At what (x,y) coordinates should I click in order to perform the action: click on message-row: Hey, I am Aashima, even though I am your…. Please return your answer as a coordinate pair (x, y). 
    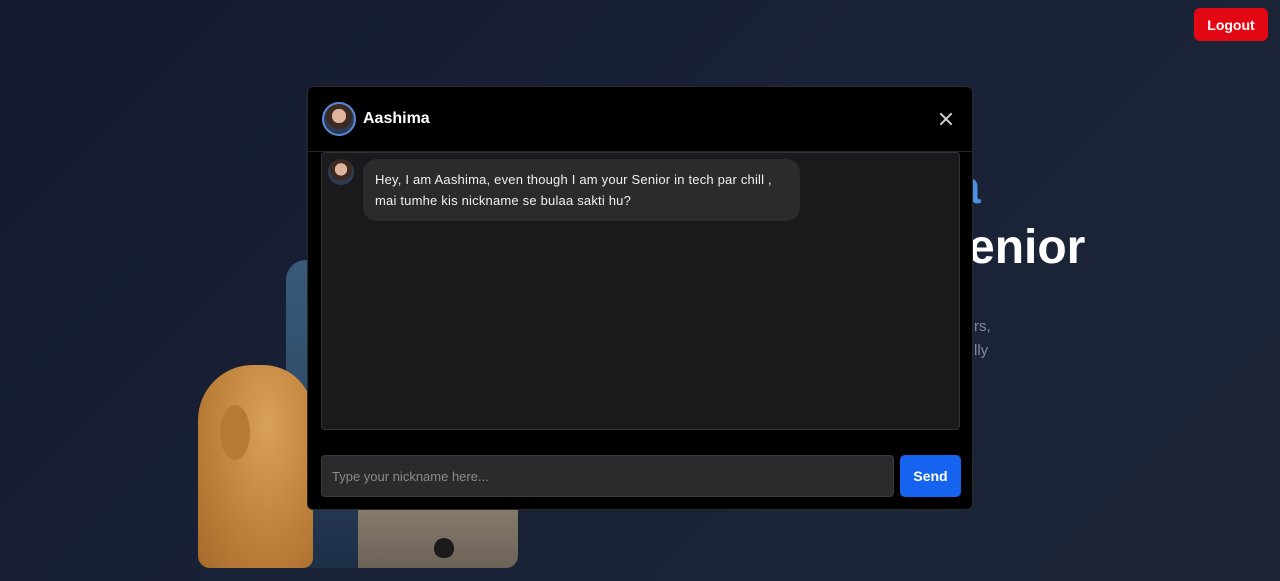
    Looking at the image, I should click on (640, 190).